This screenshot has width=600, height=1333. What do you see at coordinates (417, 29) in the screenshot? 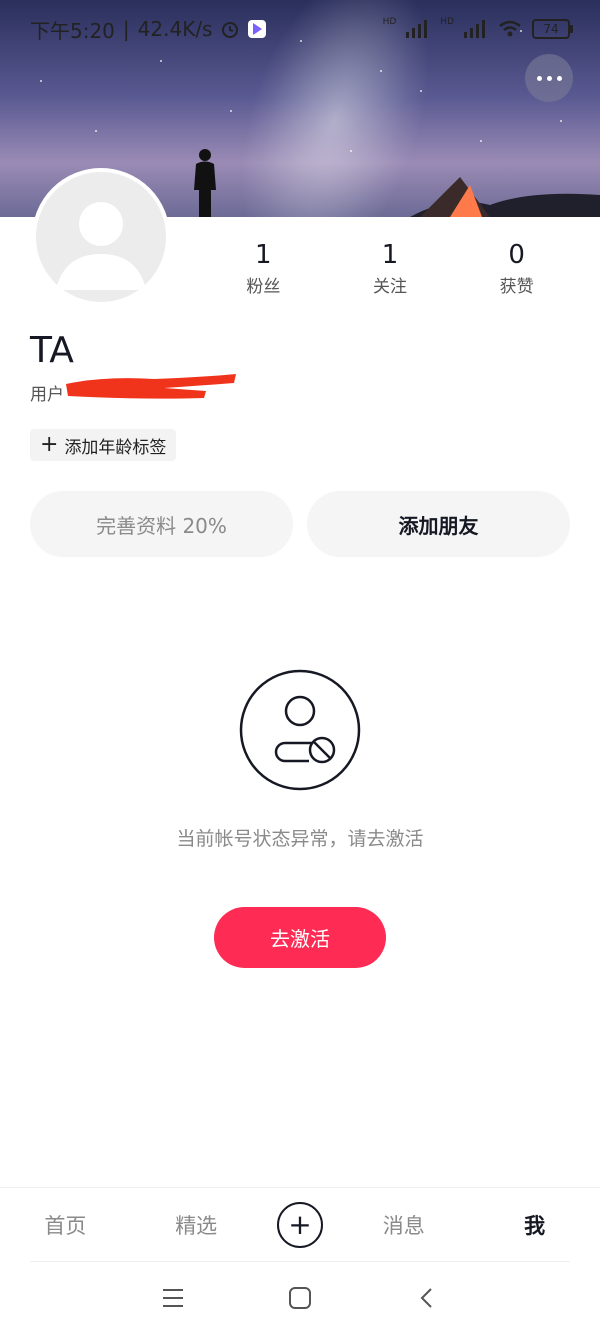
I see `signal-icon` at bounding box center [417, 29].